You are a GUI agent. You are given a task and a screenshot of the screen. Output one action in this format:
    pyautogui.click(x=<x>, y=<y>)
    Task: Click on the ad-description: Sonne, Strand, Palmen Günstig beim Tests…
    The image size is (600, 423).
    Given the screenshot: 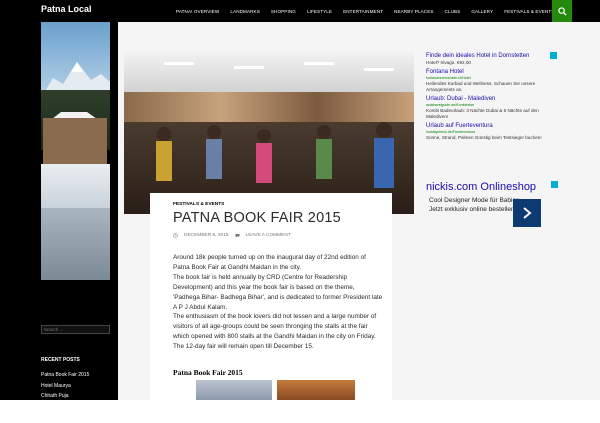 What is the action you would take?
    pyautogui.click(x=484, y=137)
    